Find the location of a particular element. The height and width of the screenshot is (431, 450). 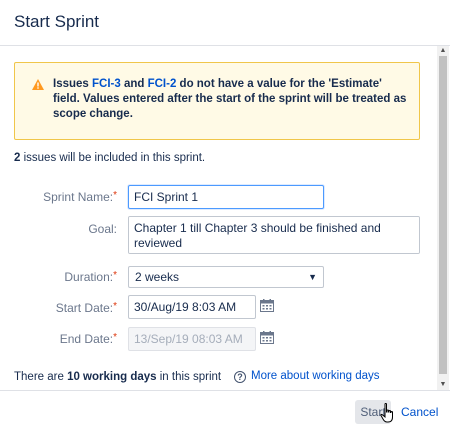

end-date-label: End Date:* is located at coordinates (62, 339).